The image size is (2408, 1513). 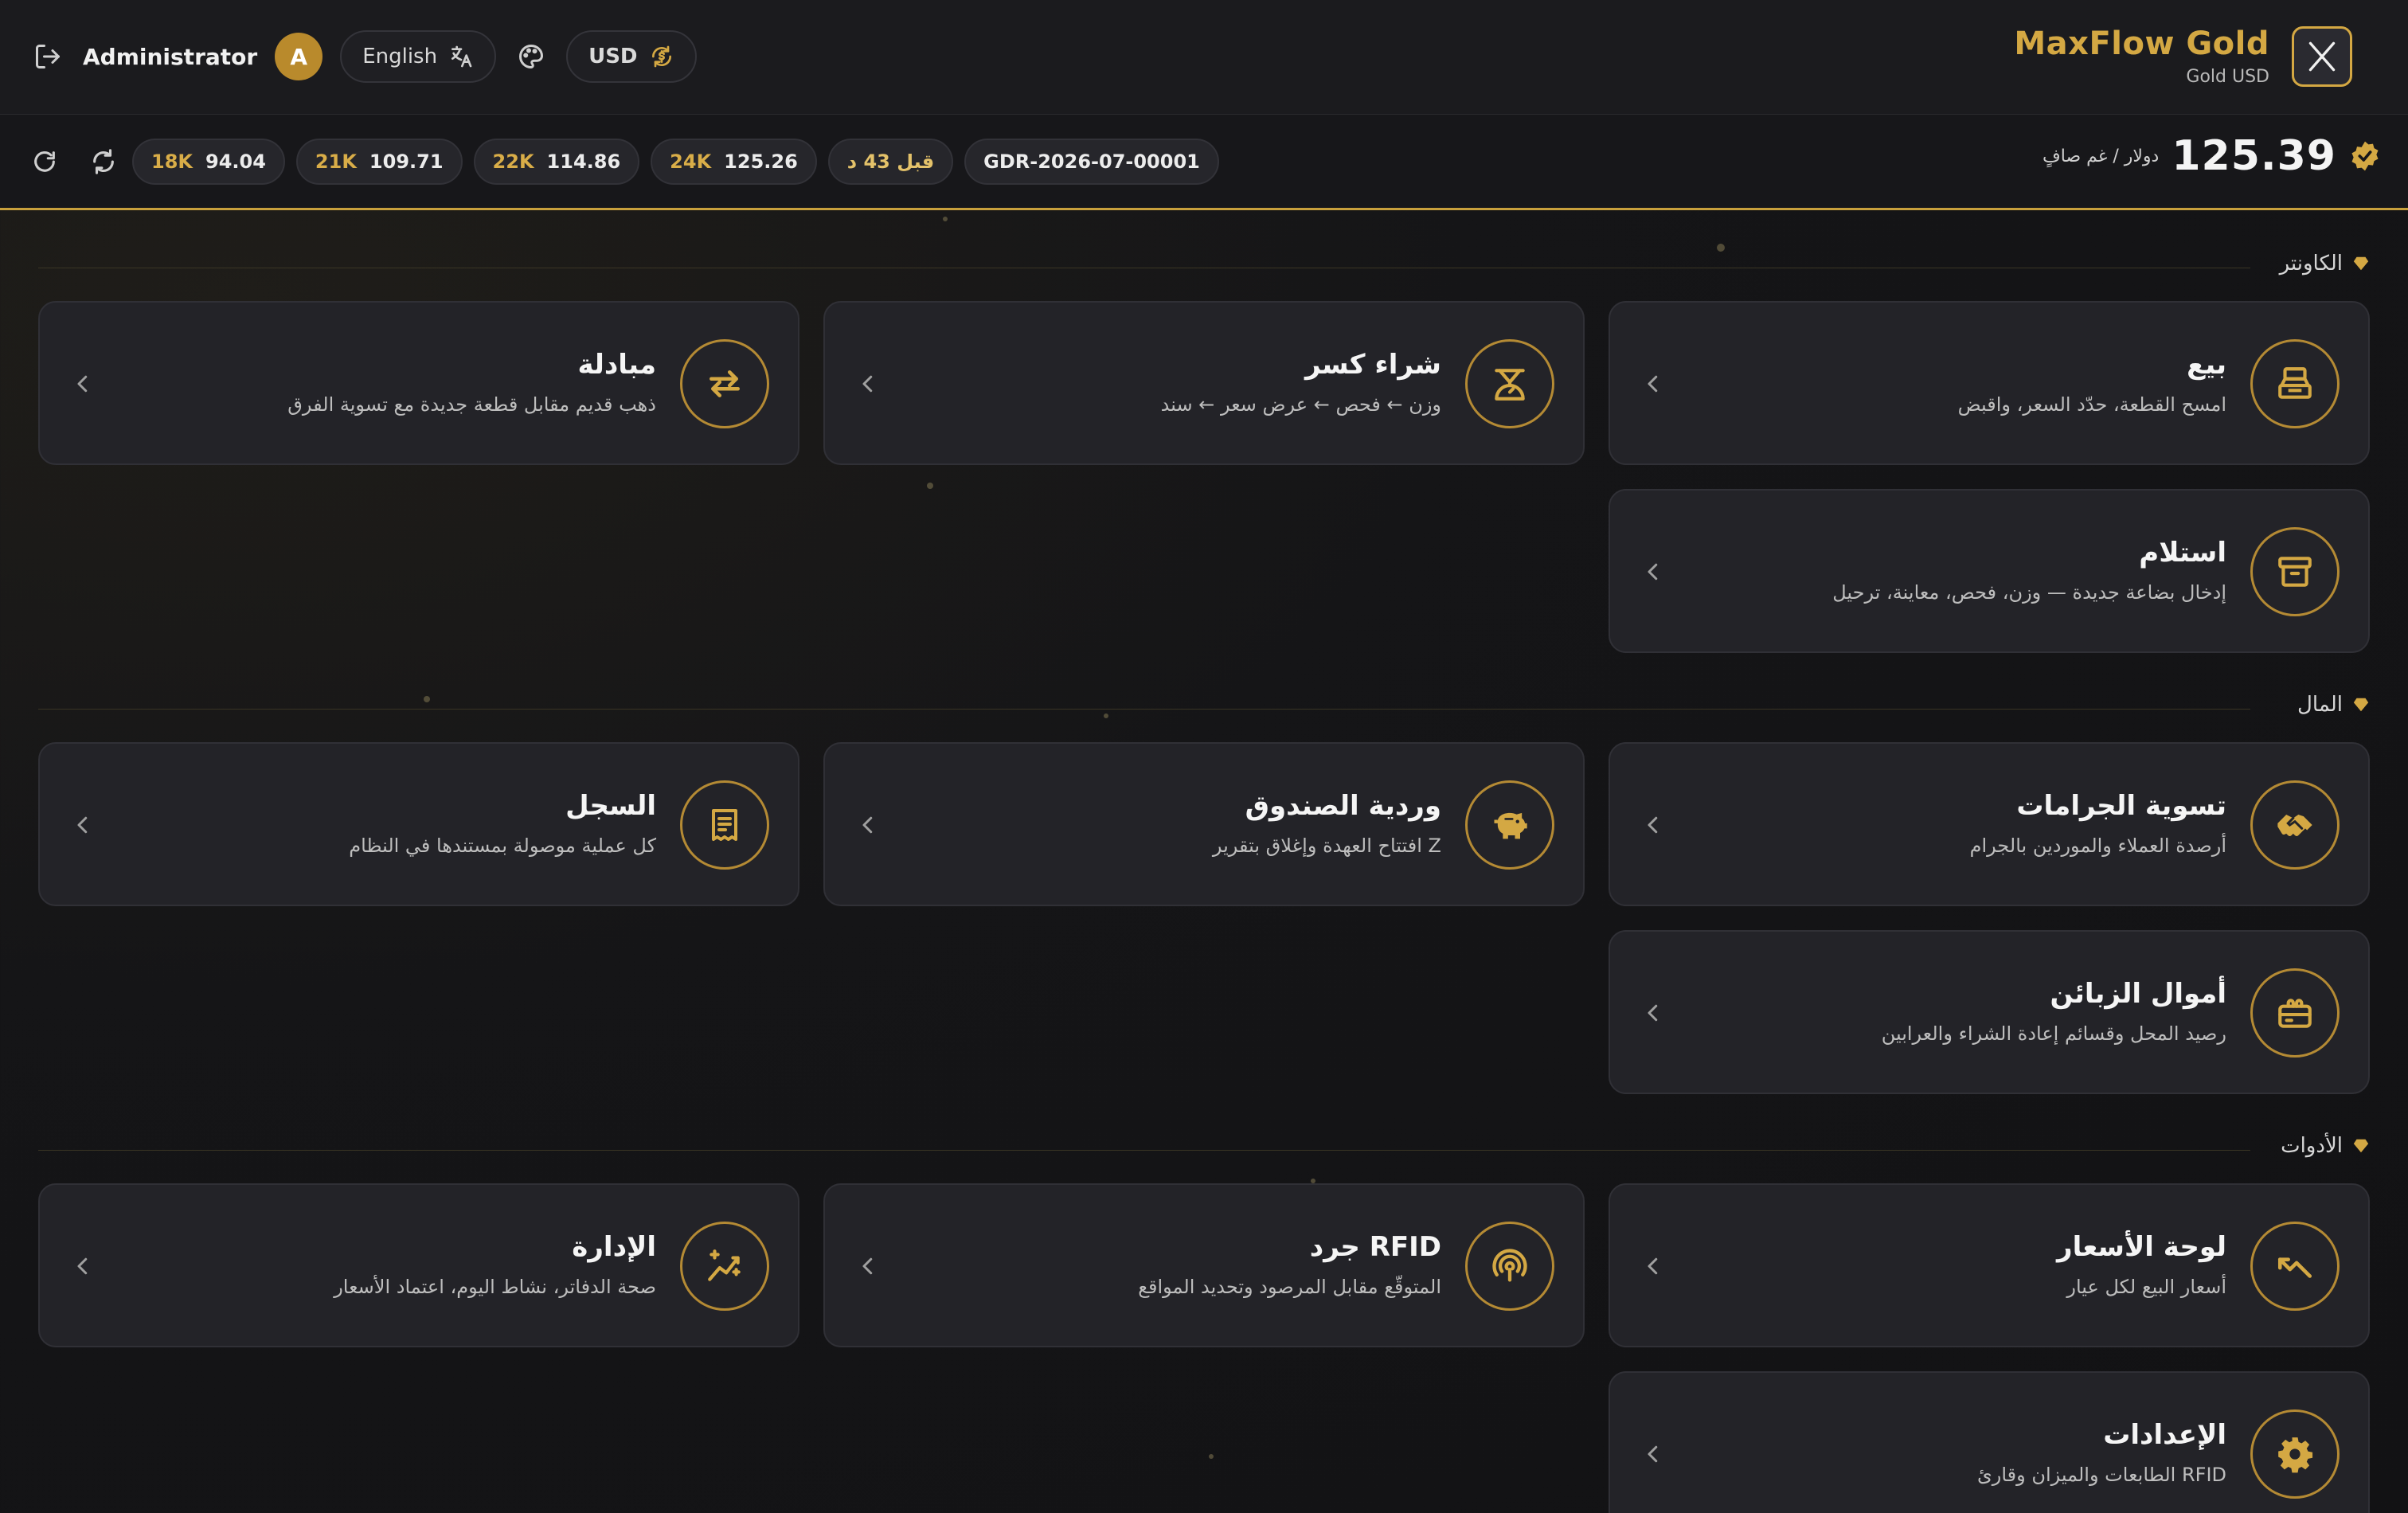 I want to click on brand: MaxFlow Gold Gold USD, so click(x=2183, y=56).